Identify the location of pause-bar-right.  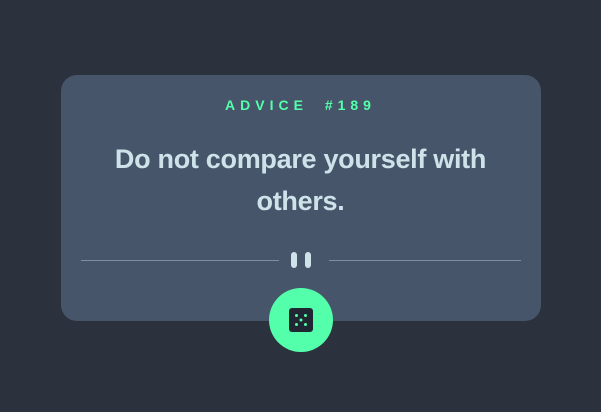
(308, 260).